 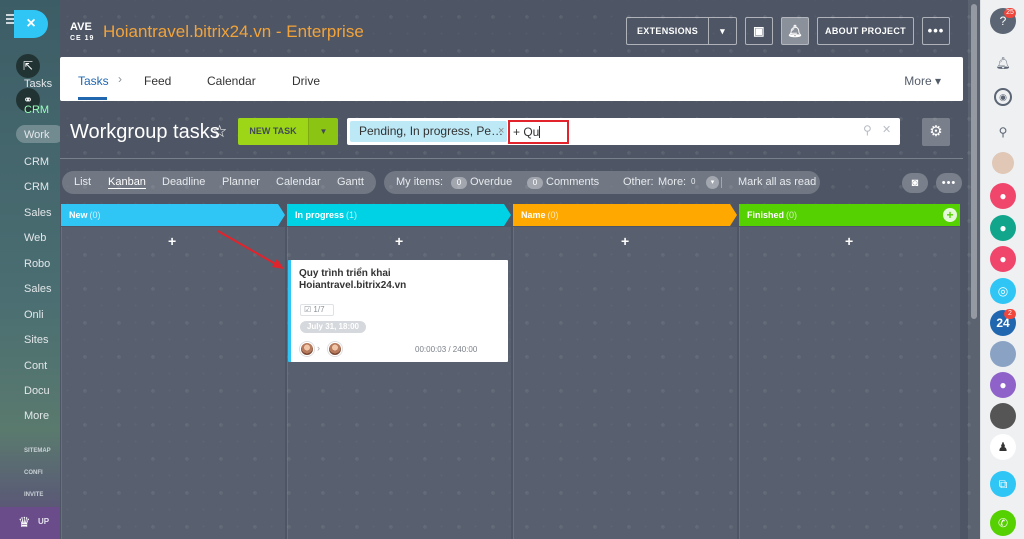 I want to click on chevron-down-icon: ▾, so click(x=712, y=182).